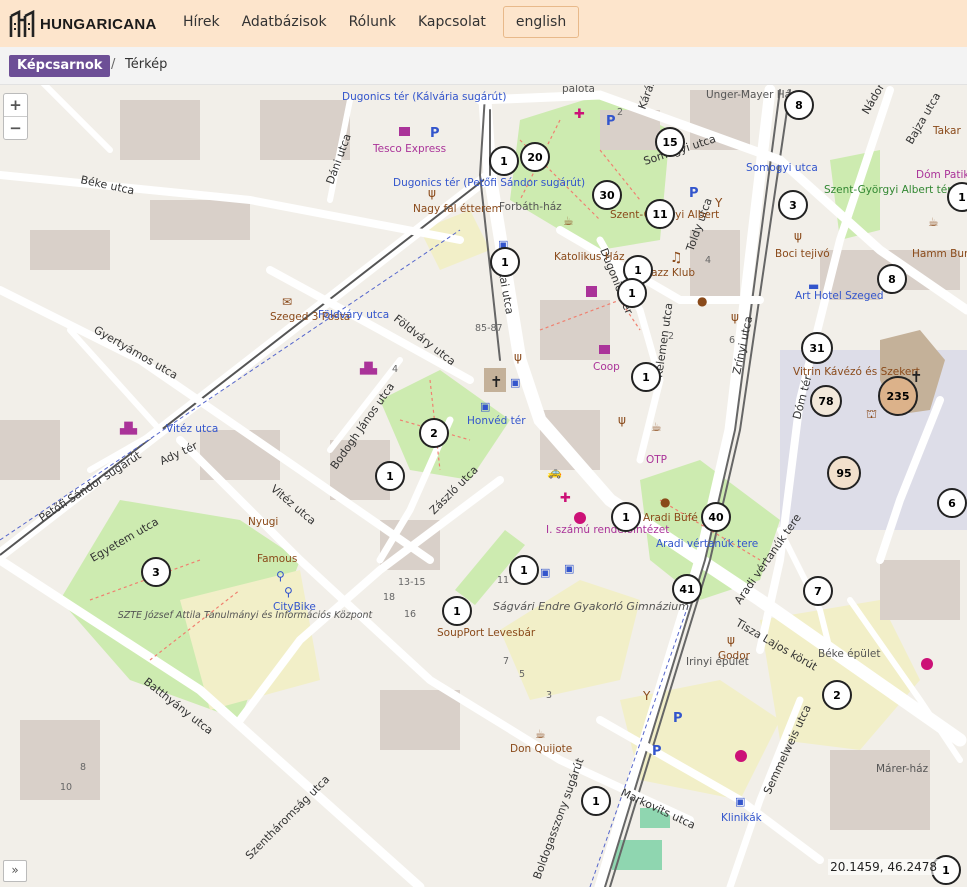 The image size is (967, 887). I want to click on cluster-count: 7, so click(818, 591).